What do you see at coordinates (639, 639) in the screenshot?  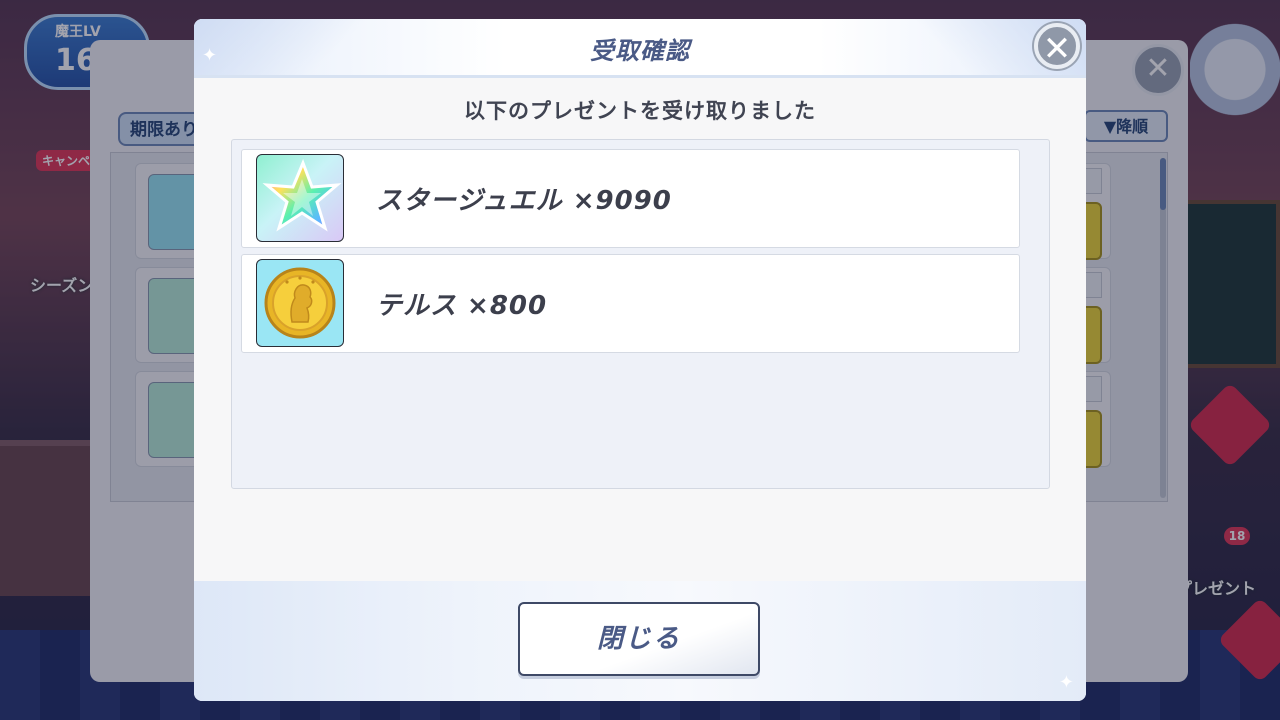 I see `close-button: 閉じる` at bounding box center [639, 639].